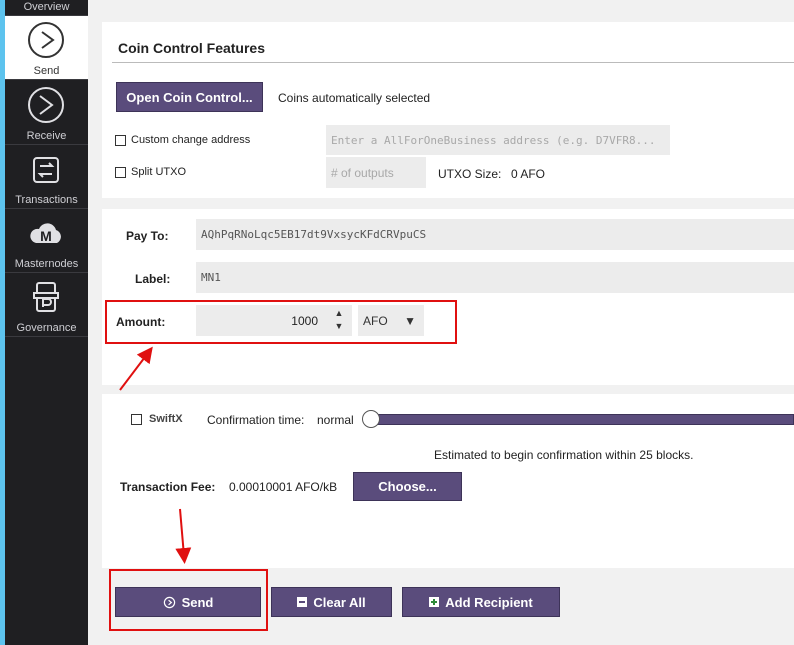  I want to click on annotation-arrows, so click(155, 455).